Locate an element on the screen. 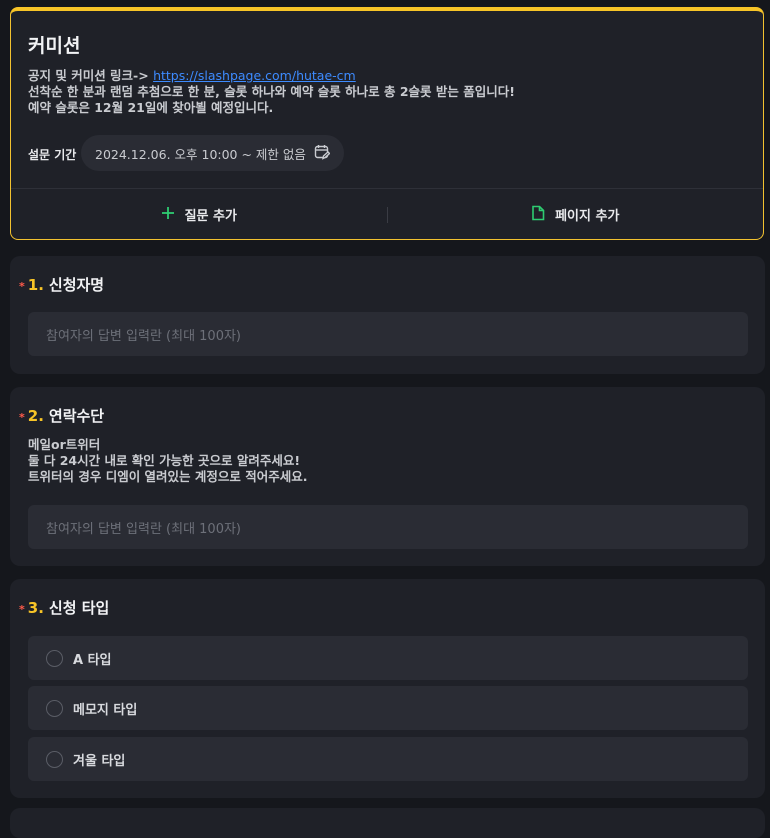 The width and height of the screenshot is (770, 838). plus-icon is located at coordinates (168, 215).